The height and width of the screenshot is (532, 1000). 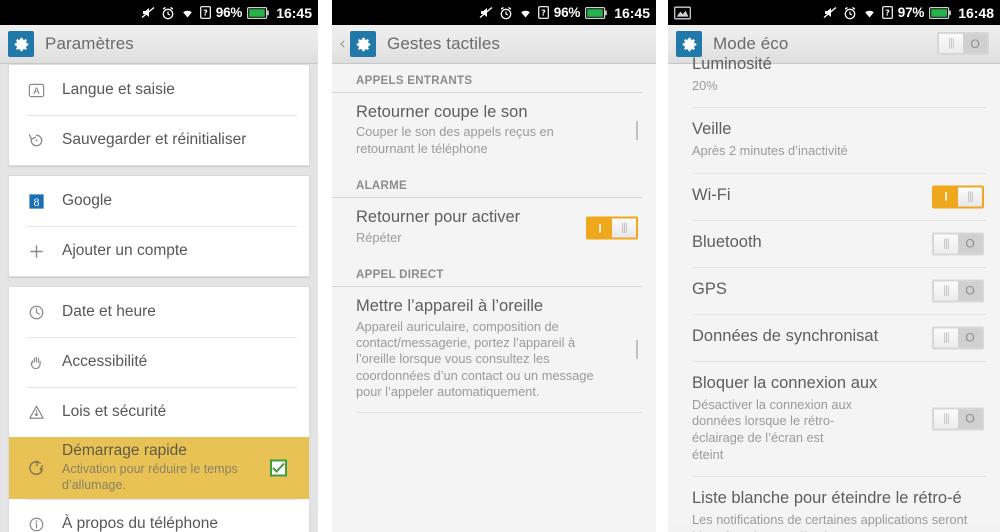 What do you see at coordinates (834, 140) in the screenshot?
I see `list-item: Veille Après 2 minutes d’inactivité` at bounding box center [834, 140].